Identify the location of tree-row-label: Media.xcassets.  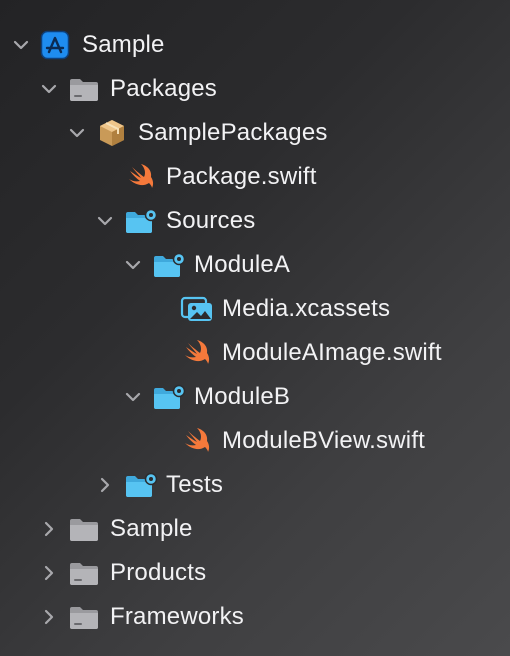
(306, 308).